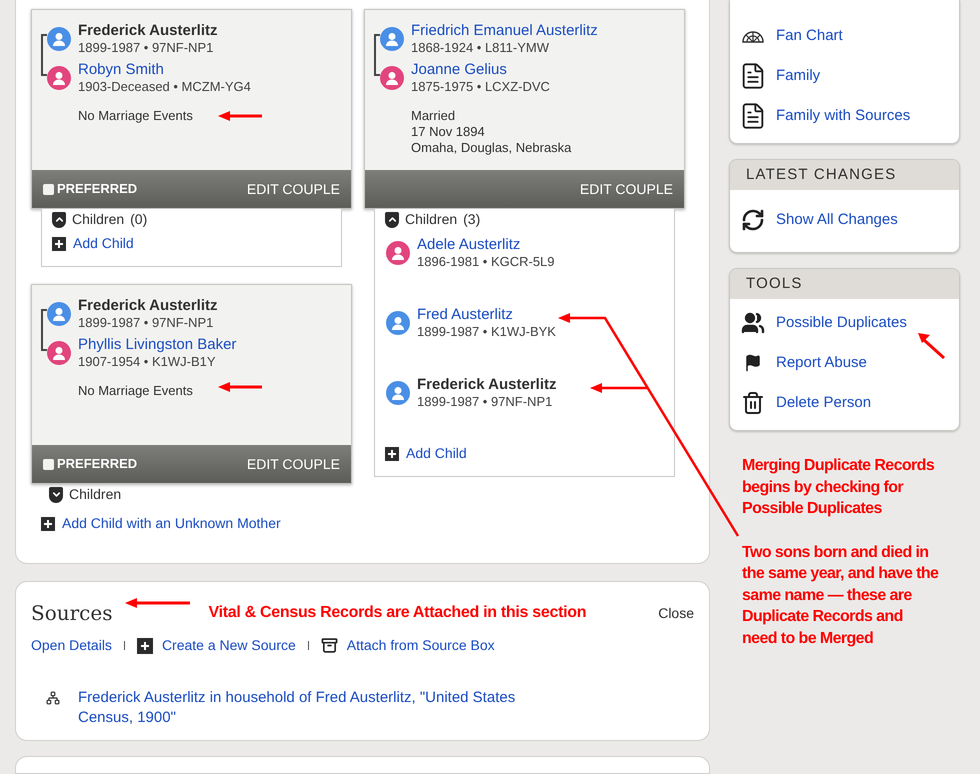  What do you see at coordinates (433, 116) in the screenshot?
I see `marriage-event: Married` at bounding box center [433, 116].